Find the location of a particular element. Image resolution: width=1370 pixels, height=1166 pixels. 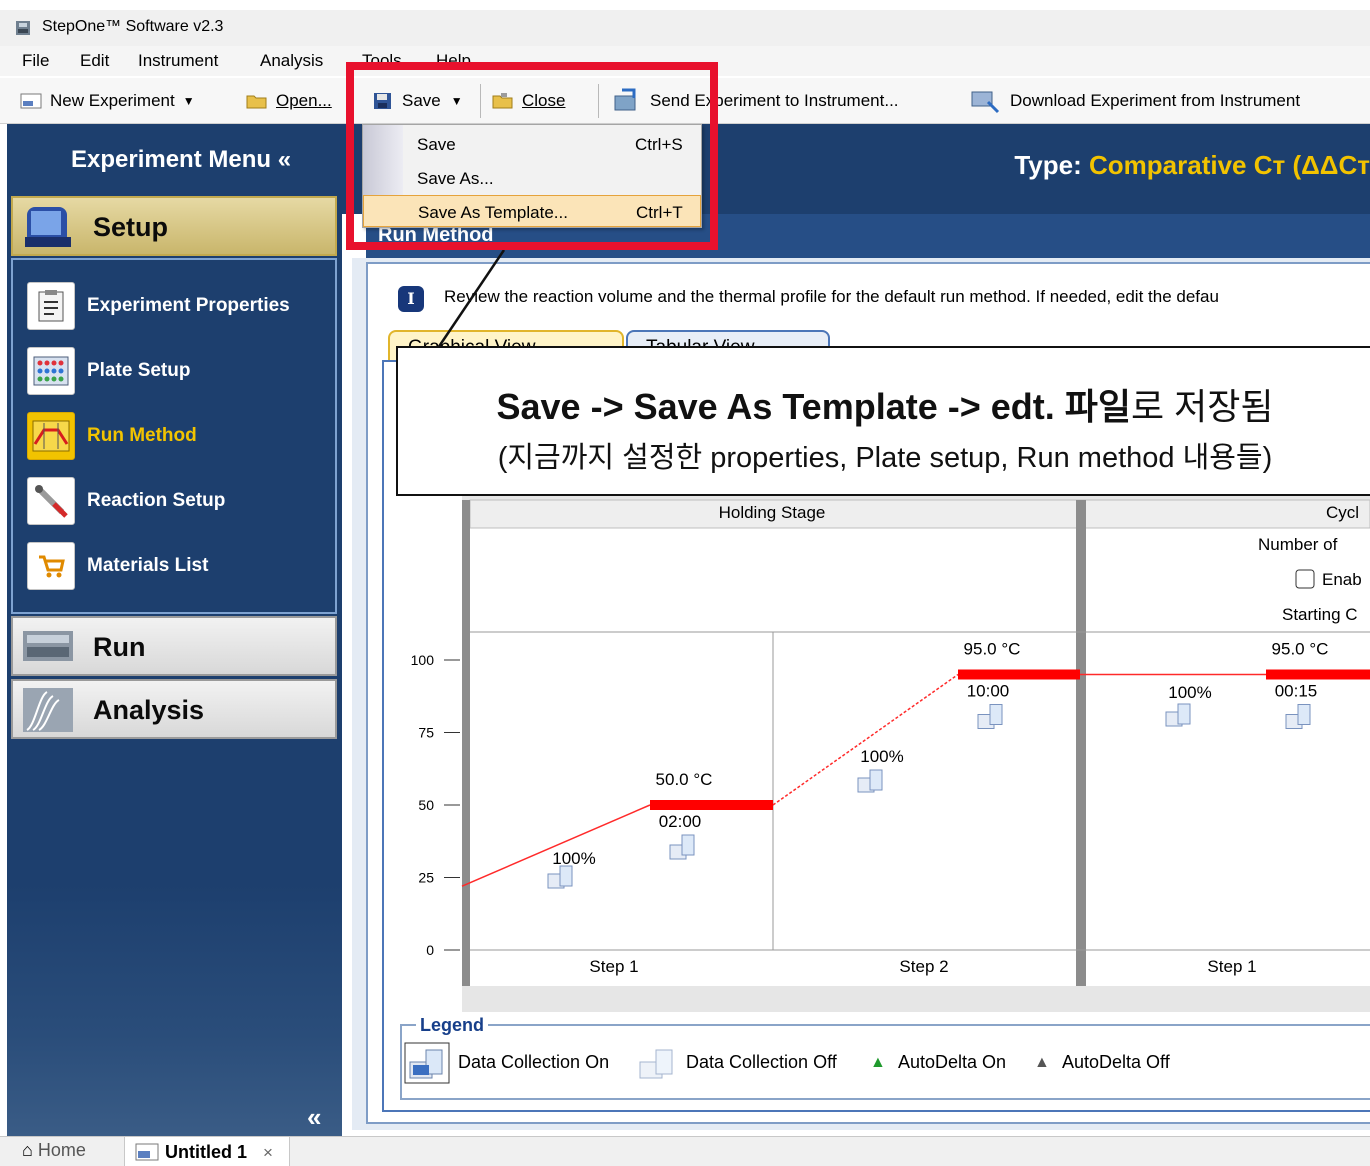

setup-label: Setup is located at coordinates (131, 227).